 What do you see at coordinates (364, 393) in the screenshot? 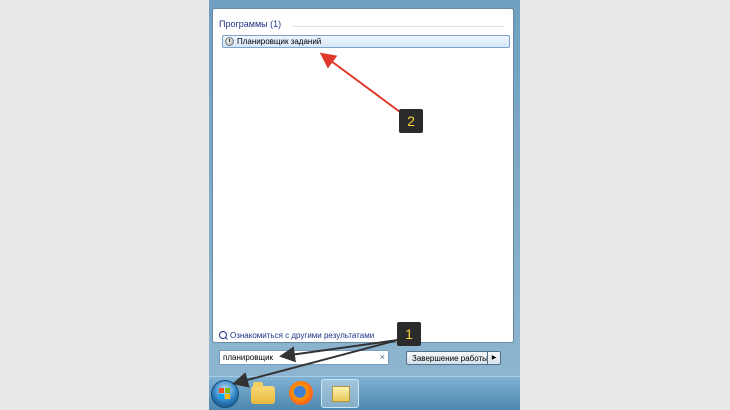
I see `taskbar` at bounding box center [364, 393].